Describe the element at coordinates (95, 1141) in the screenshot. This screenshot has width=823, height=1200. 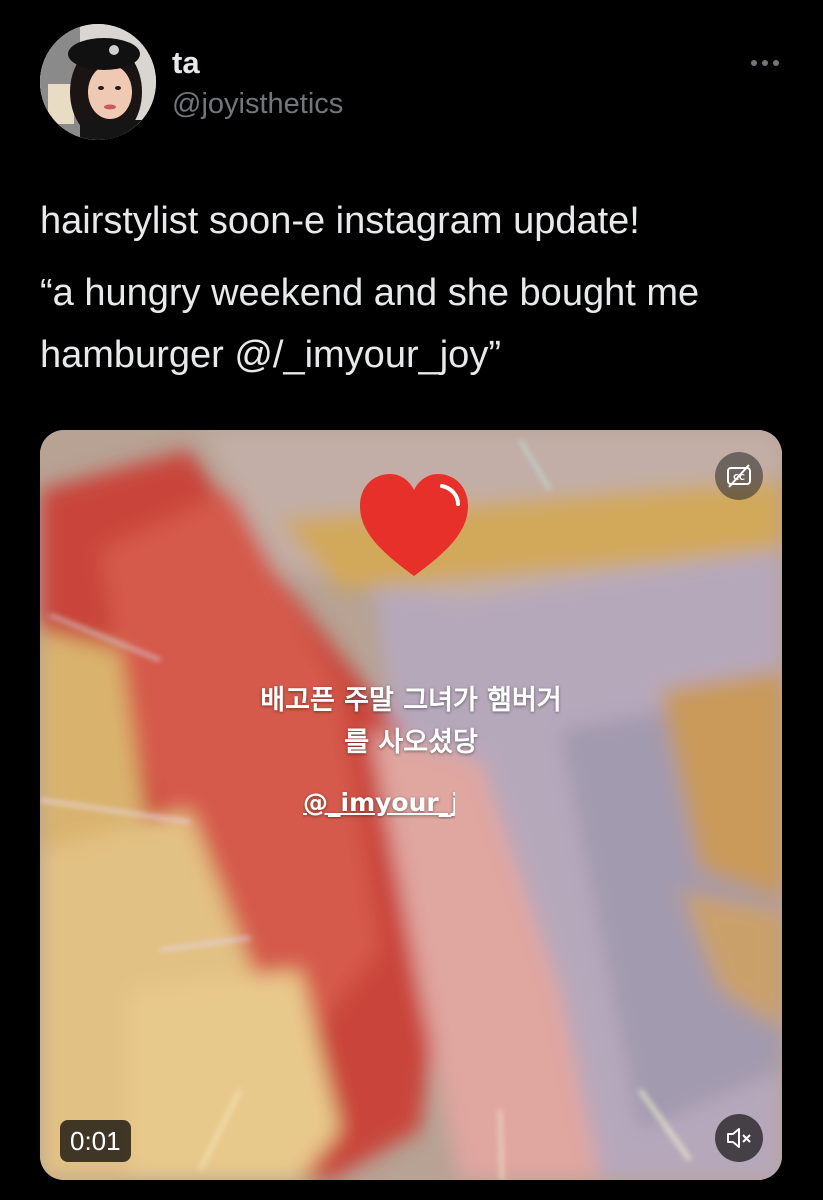
I see `video-timestamp: 0:01` at that location.